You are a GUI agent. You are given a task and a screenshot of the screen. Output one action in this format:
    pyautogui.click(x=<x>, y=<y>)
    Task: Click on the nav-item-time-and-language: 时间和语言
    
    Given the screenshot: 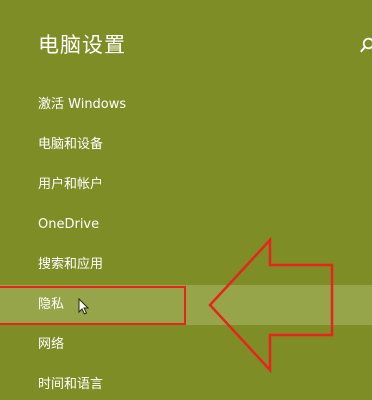 What is the action you would take?
    pyautogui.click(x=186, y=382)
    